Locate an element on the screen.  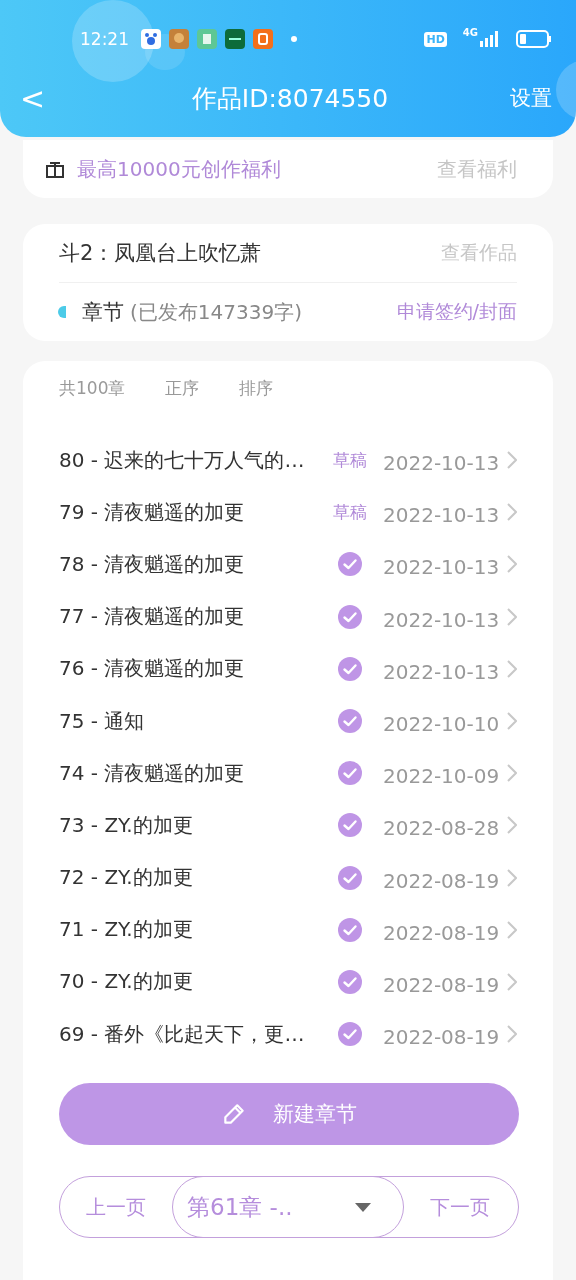
chapter-row: 80 - 迟来的七十万人气的… 草稿 2022-10-13 is located at coordinates (288, 460).